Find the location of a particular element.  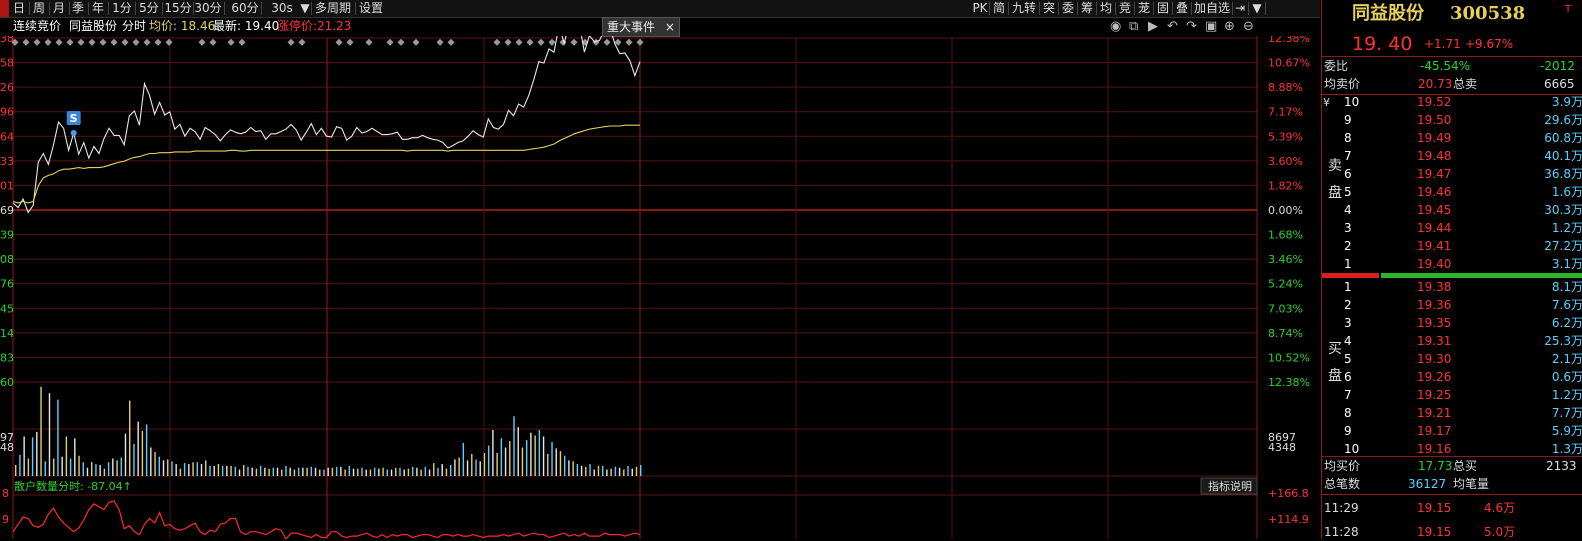

ask-row: 9 19.50 29.6万 is located at coordinates (1452, 120).